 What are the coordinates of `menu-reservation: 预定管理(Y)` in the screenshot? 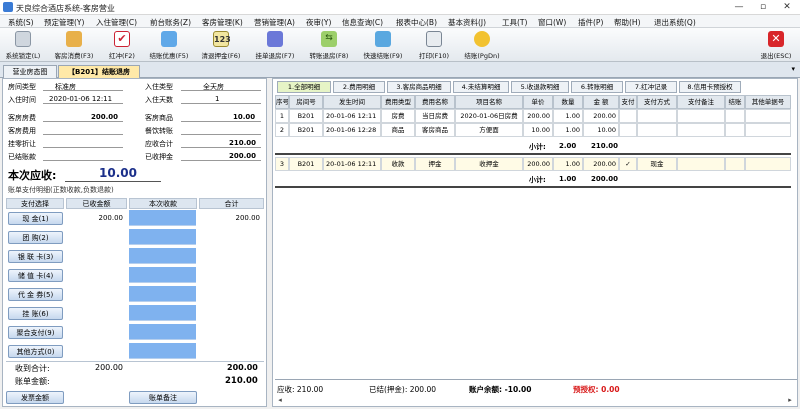 It's located at (64, 22).